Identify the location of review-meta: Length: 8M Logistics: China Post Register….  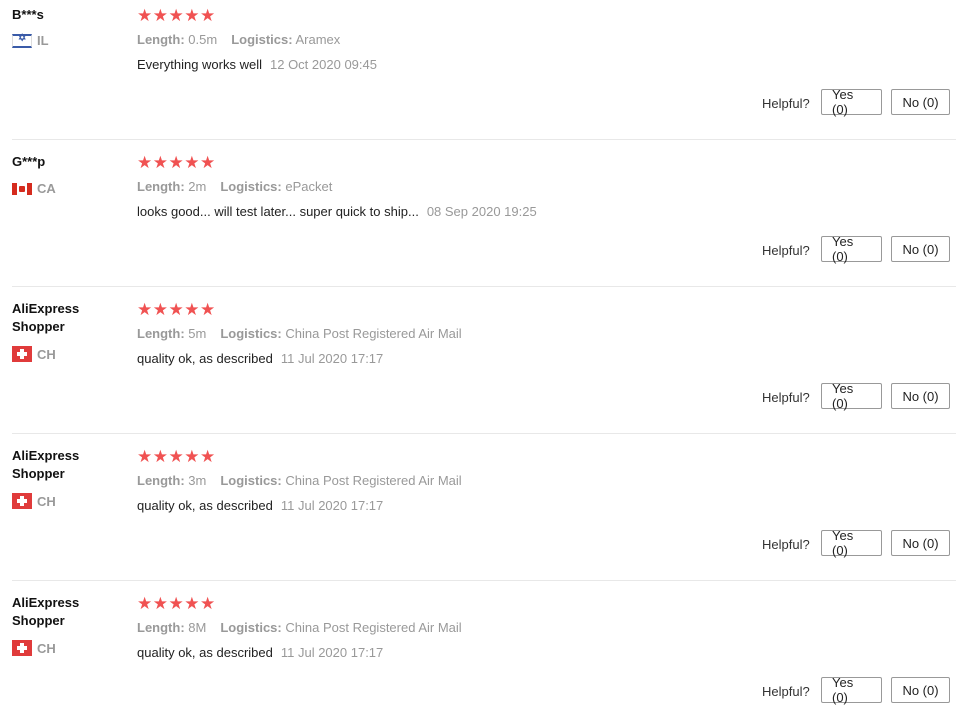
(299, 627).